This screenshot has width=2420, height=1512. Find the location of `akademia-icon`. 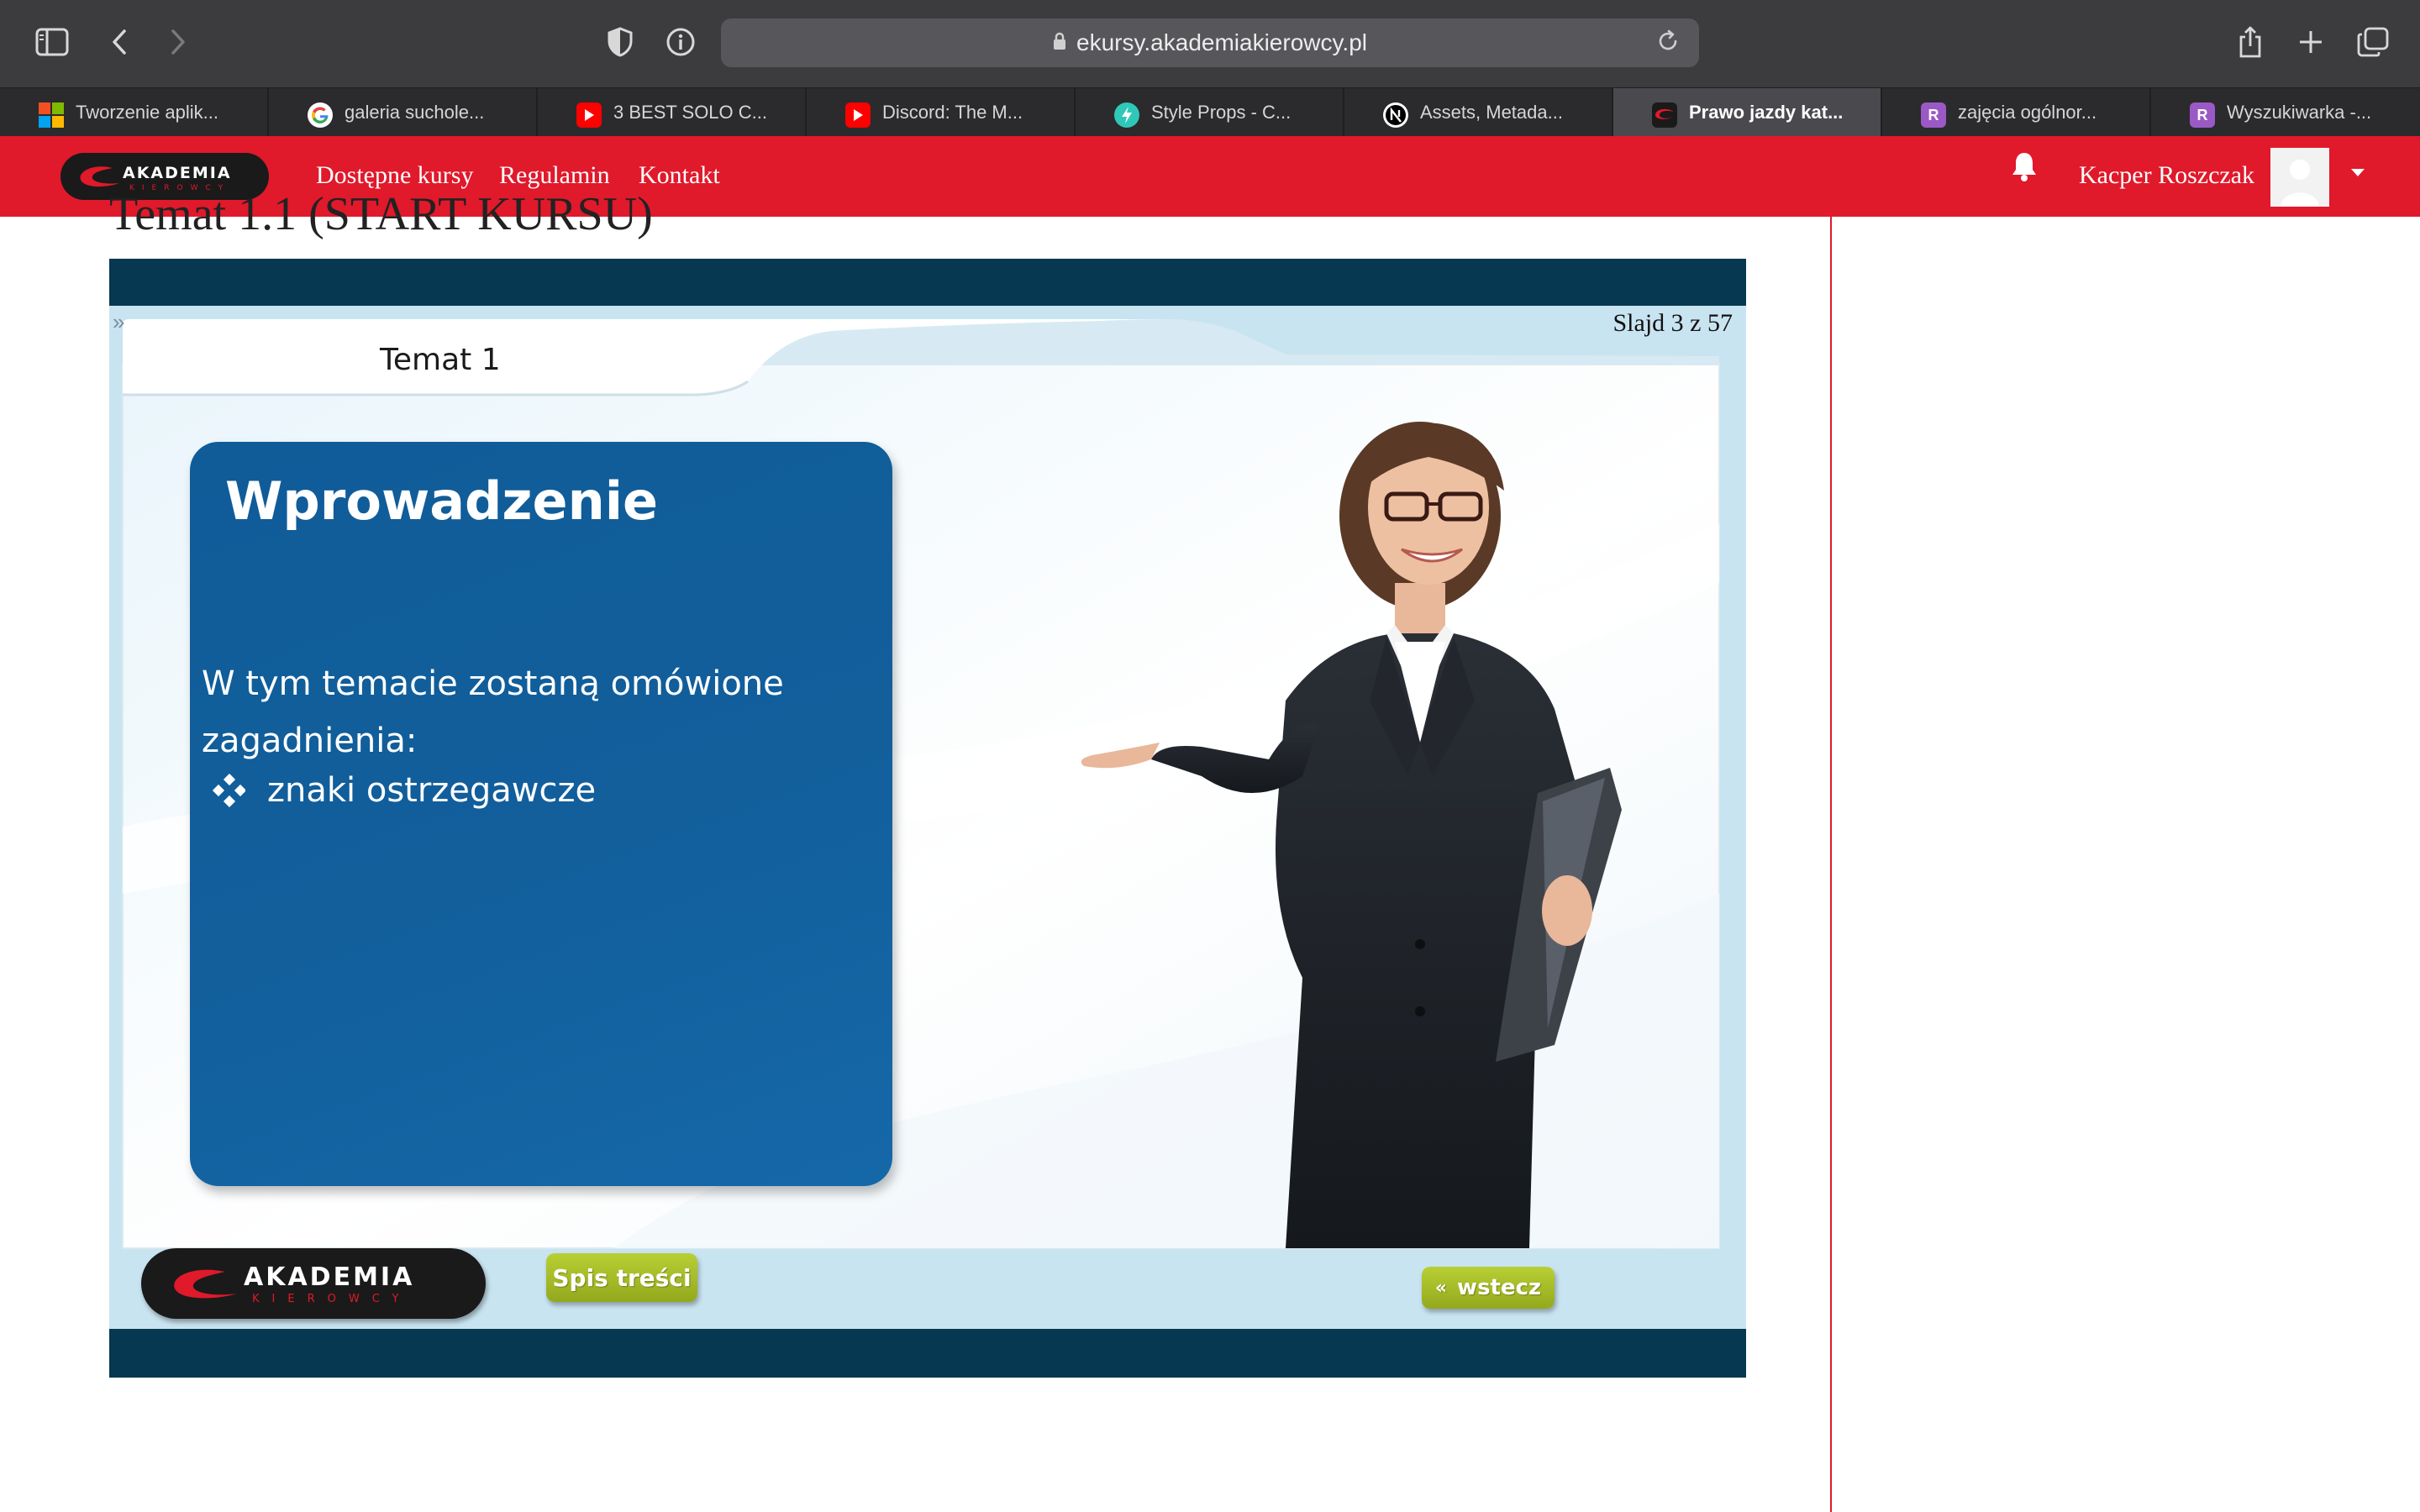

akademia-icon is located at coordinates (1664, 115).